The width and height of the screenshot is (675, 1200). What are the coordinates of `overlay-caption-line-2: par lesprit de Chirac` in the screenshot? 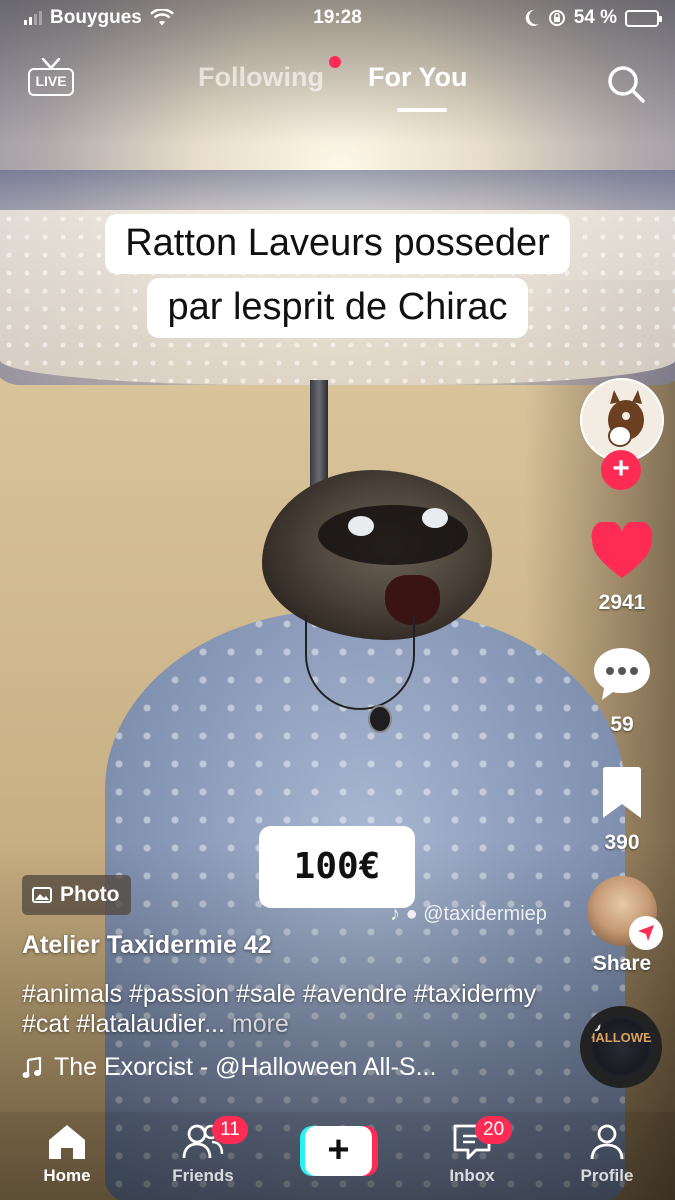 It's located at (337, 308).